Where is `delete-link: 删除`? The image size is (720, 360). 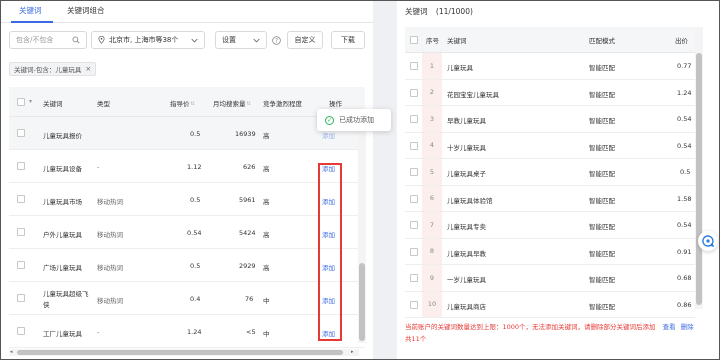 delete-link: 删除 is located at coordinates (687, 327).